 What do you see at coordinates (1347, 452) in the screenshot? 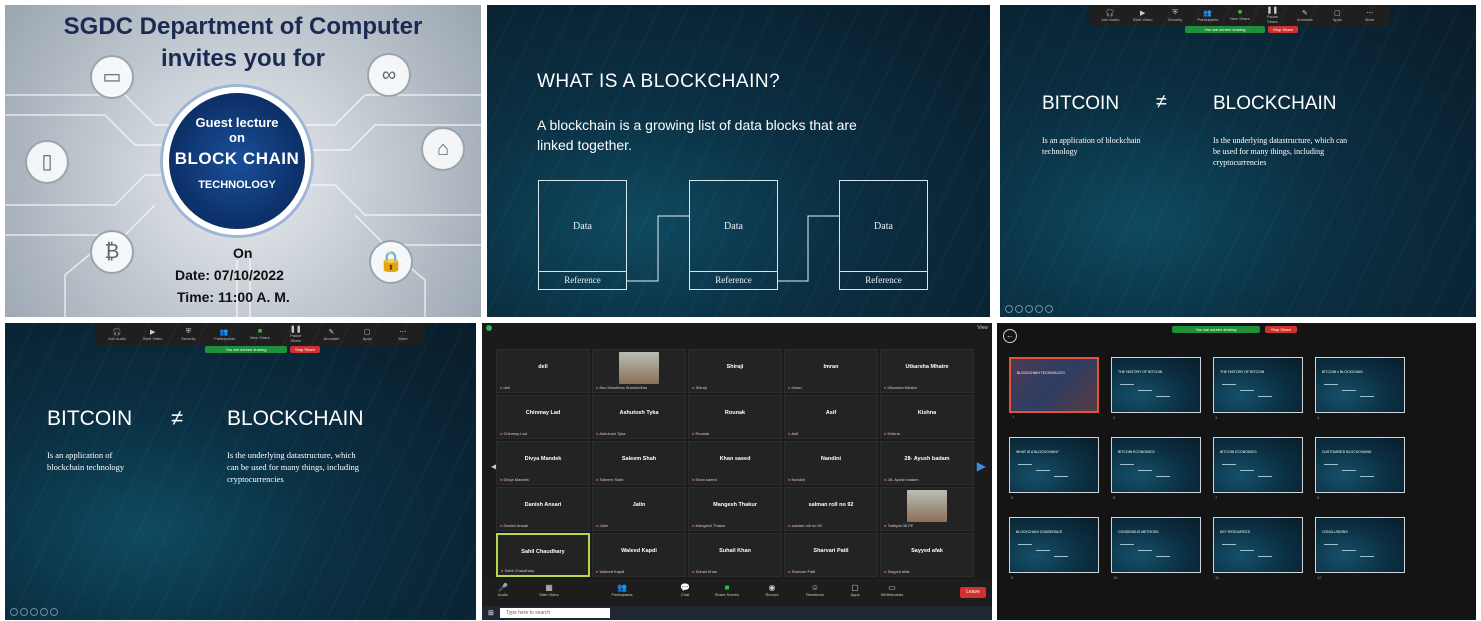
I see `slide-thumb-title: CUSTOMISED BLOCKCHAINS` at bounding box center [1347, 452].